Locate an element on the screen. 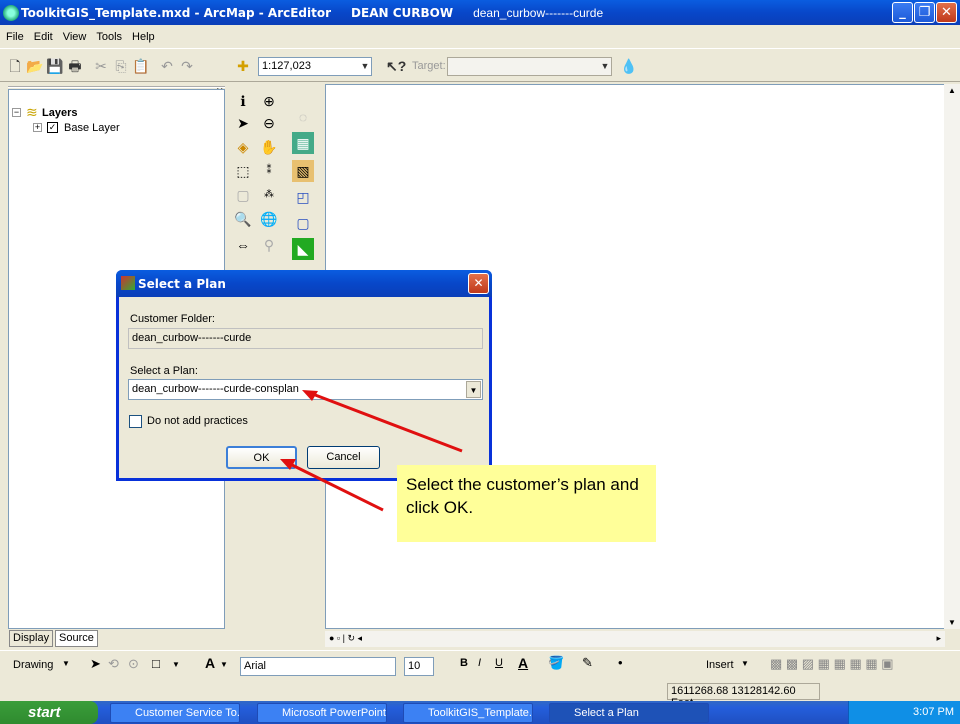 This screenshot has height=724, width=960. text-tool-icon: A is located at coordinates (210, 663).